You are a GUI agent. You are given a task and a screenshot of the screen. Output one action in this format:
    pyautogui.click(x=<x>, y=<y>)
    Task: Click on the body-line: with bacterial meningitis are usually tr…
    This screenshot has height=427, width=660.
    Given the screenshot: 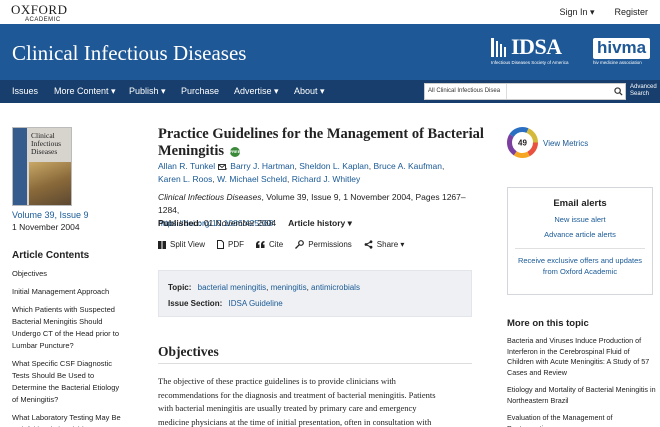 What is the action you would take?
    pyautogui.click(x=287, y=408)
    